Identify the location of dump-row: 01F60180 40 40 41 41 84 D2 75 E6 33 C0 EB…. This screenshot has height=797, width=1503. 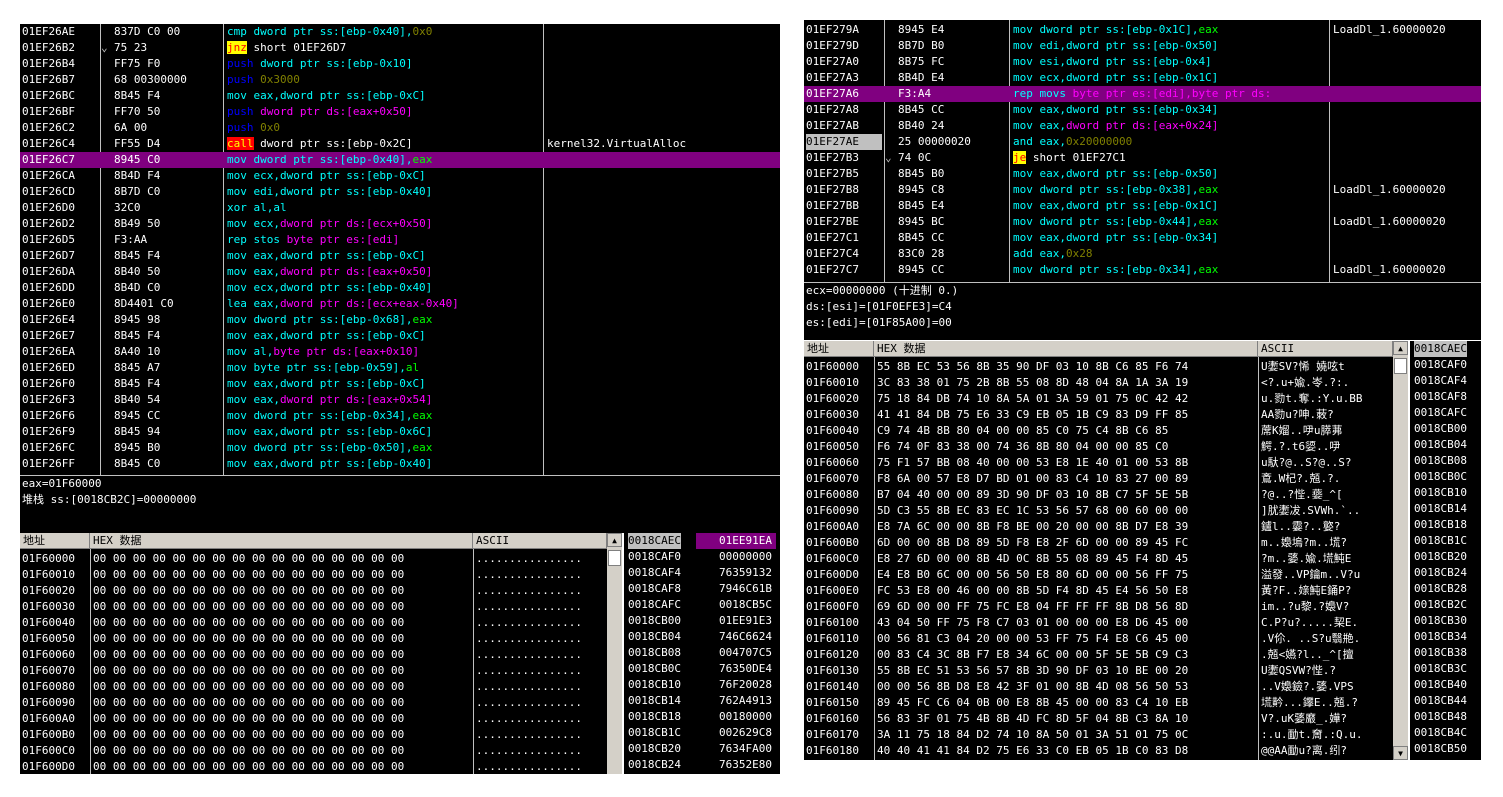
(1098, 751).